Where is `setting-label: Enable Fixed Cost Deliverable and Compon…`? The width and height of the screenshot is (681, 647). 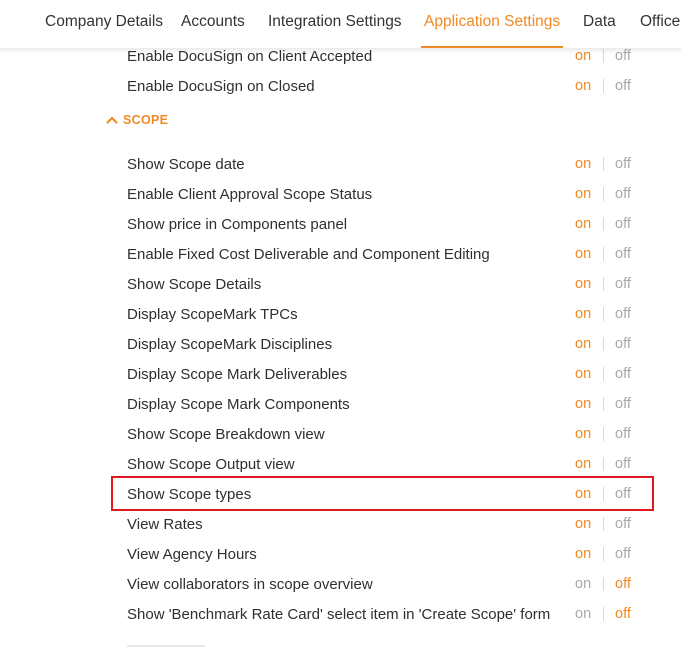 setting-label: Enable Fixed Cost Deliverable and Compon… is located at coordinates (308, 254).